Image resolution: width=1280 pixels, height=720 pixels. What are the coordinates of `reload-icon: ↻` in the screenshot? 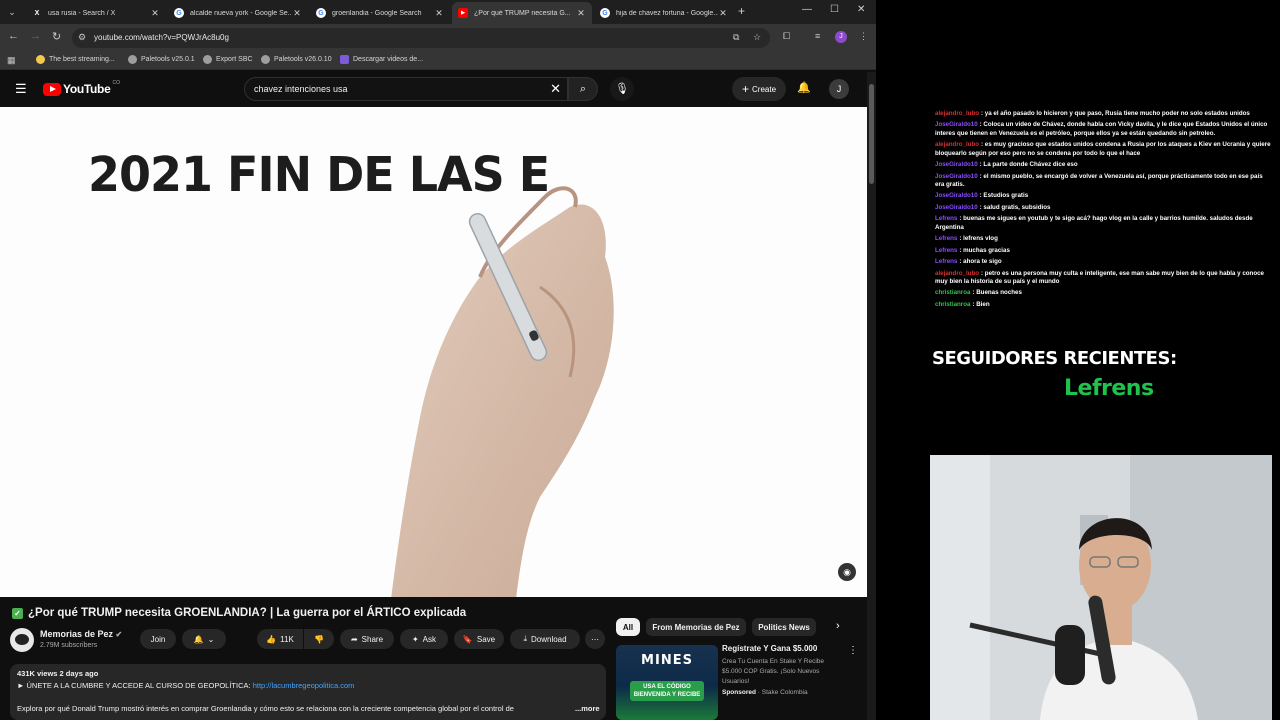 It's located at (56, 36).